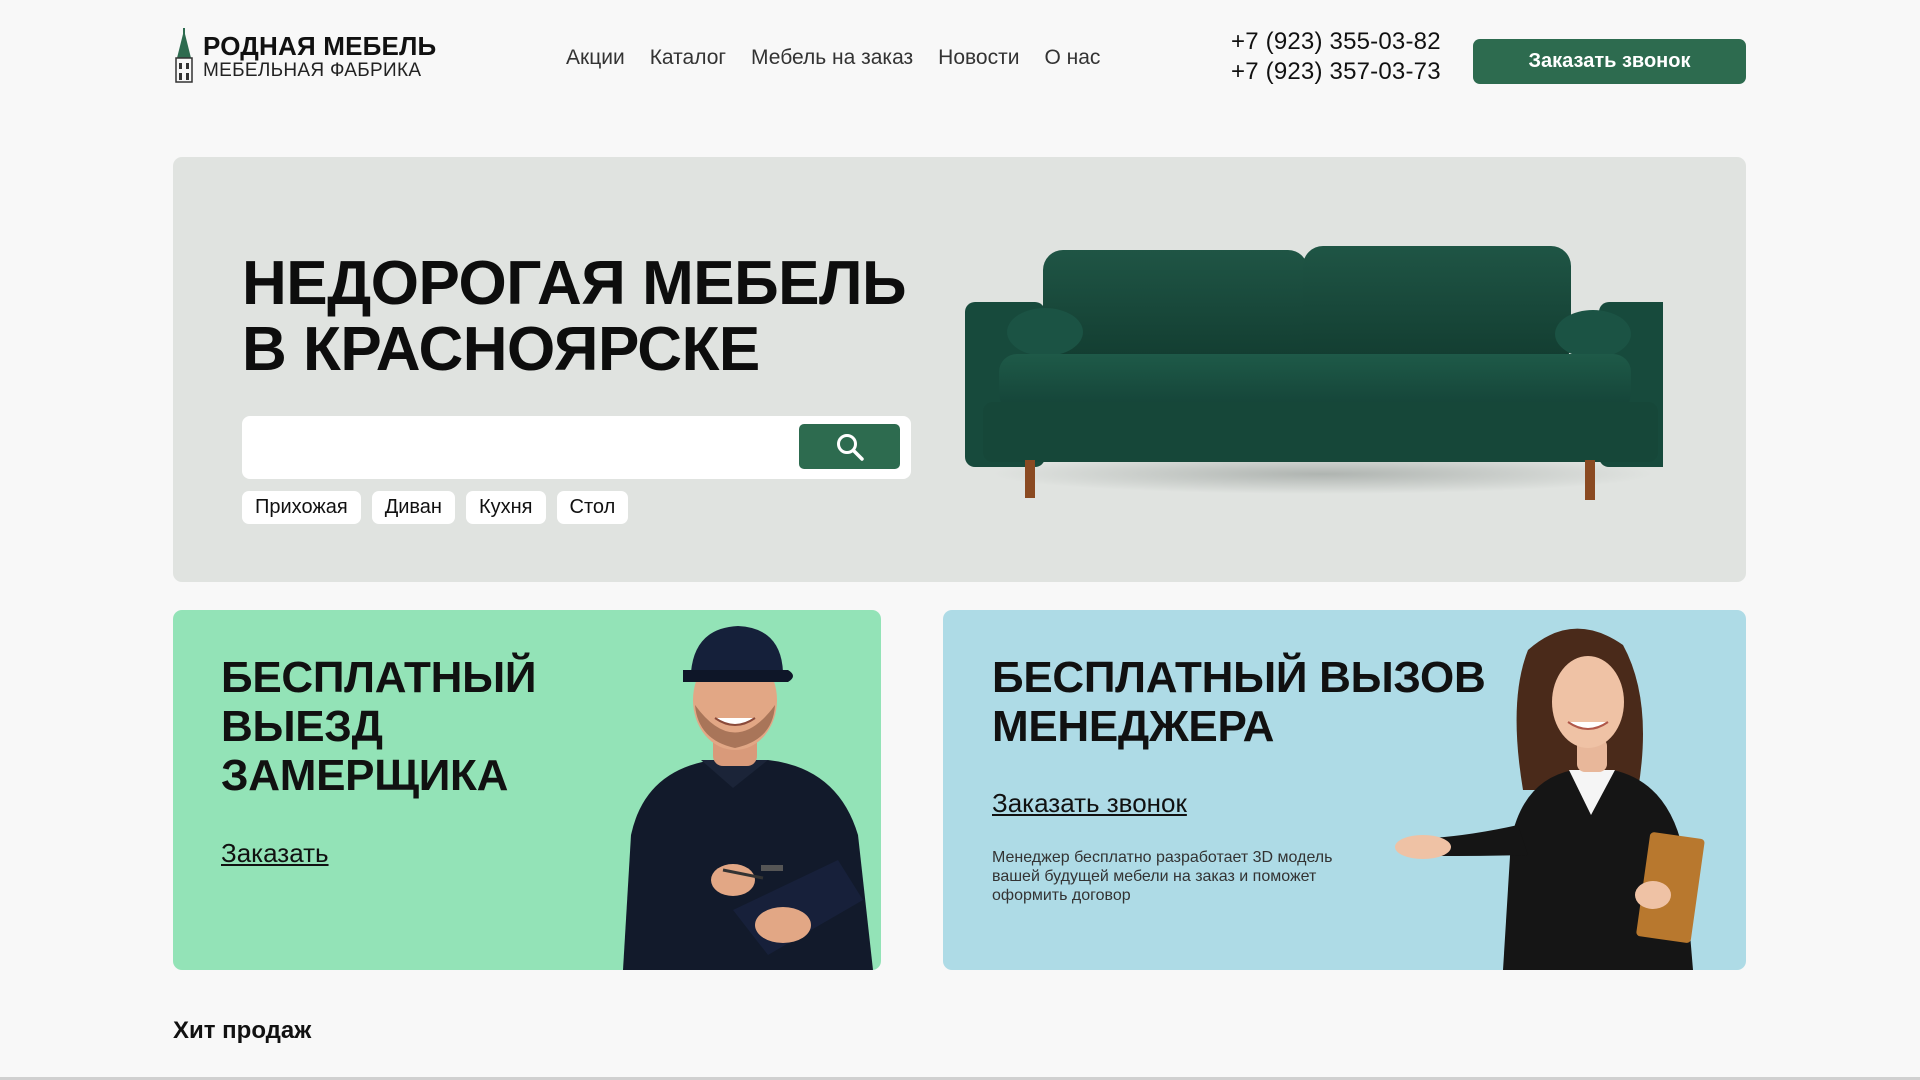  I want to click on nav-item-promotions: Акции, so click(595, 58).